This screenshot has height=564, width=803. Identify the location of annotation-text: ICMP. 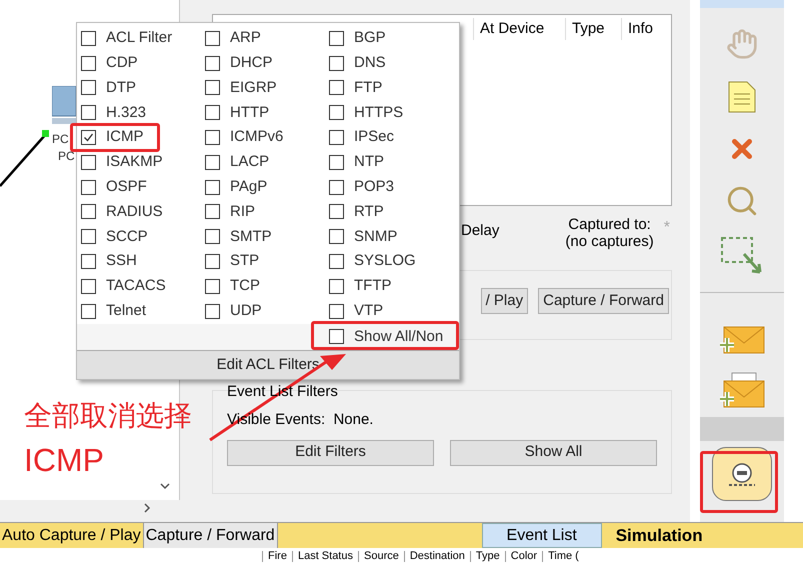
(64, 460).